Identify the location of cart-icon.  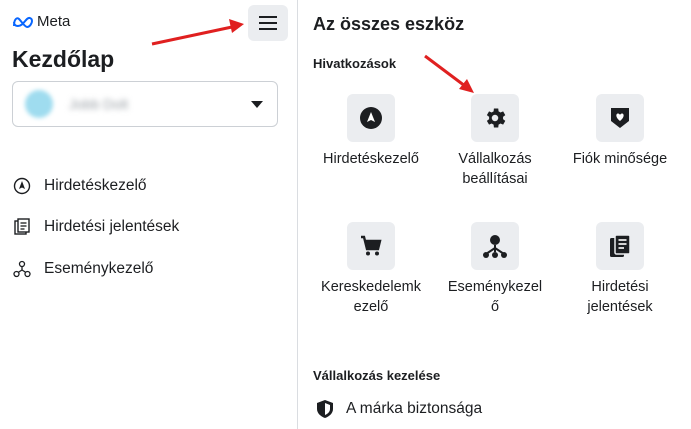
(371, 245).